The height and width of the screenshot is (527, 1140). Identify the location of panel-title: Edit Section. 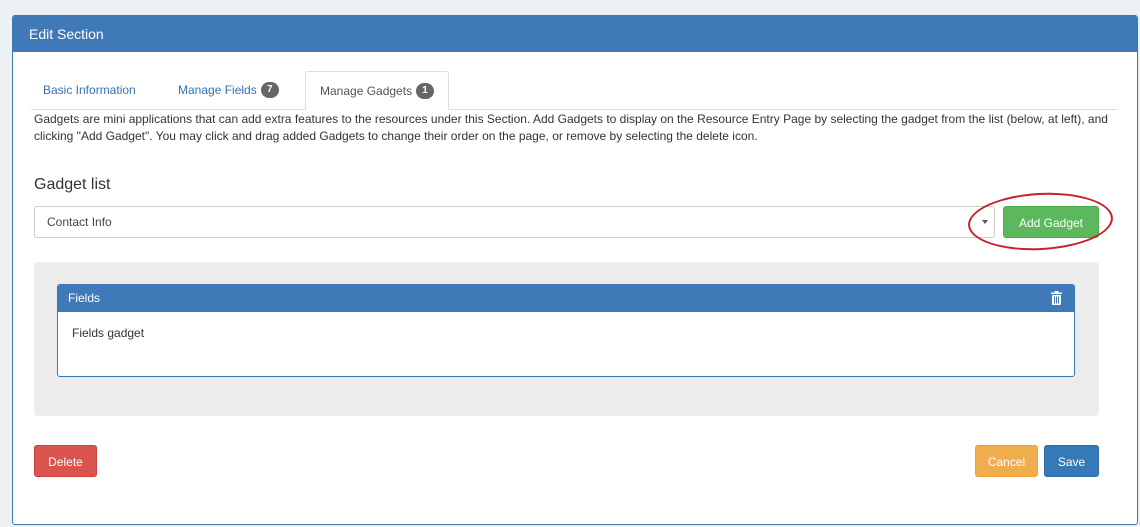
(575, 34).